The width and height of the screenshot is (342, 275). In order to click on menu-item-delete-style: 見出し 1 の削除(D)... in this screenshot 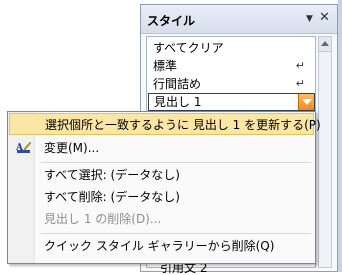, I will do `click(161, 219)`.